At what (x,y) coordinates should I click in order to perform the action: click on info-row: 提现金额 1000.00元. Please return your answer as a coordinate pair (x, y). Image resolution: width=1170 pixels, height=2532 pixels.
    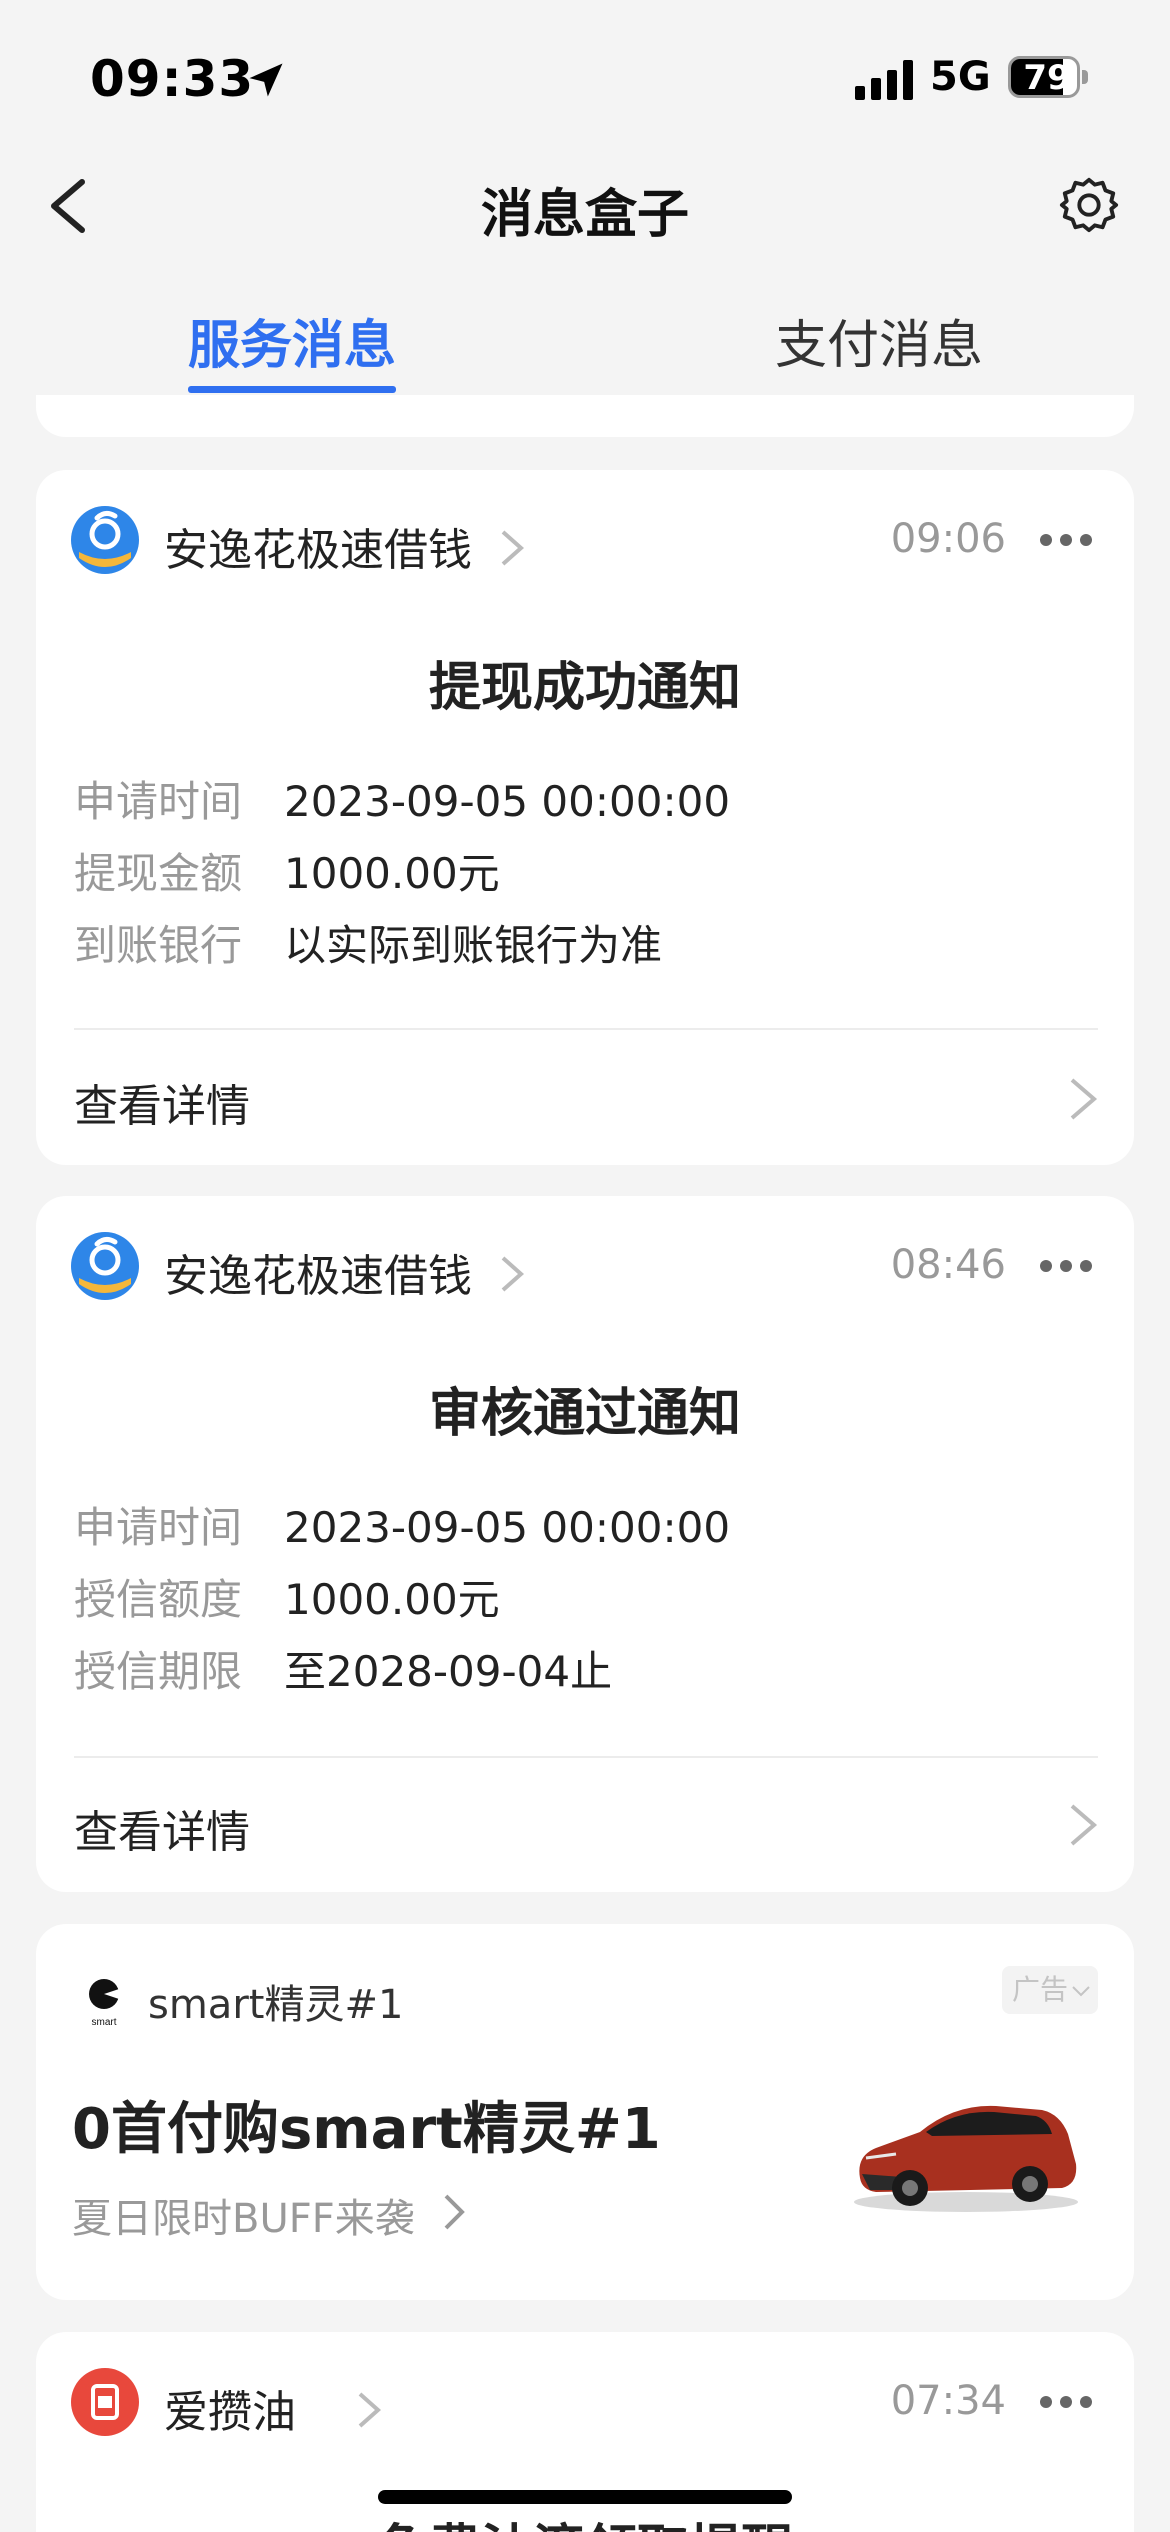
    Looking at the image, I should click on (287, 870).